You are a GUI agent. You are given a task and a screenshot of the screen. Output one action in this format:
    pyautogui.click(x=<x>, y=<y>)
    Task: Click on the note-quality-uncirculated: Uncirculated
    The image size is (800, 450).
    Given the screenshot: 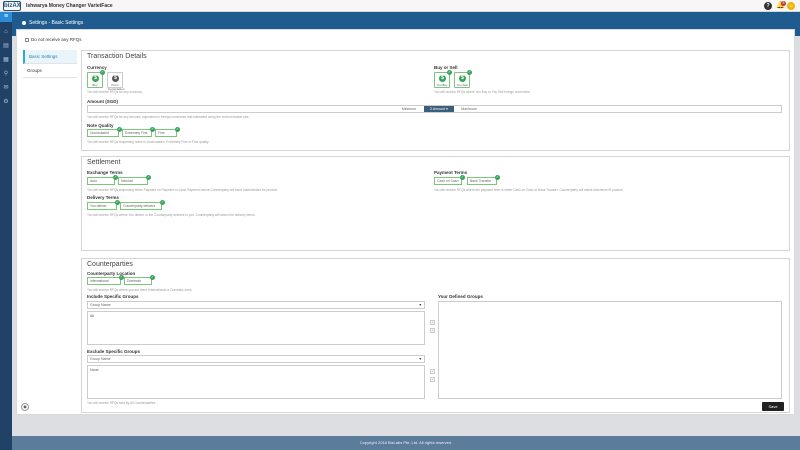 What is the action you would take?
    pyautogui.click(x=103, y=133)
    